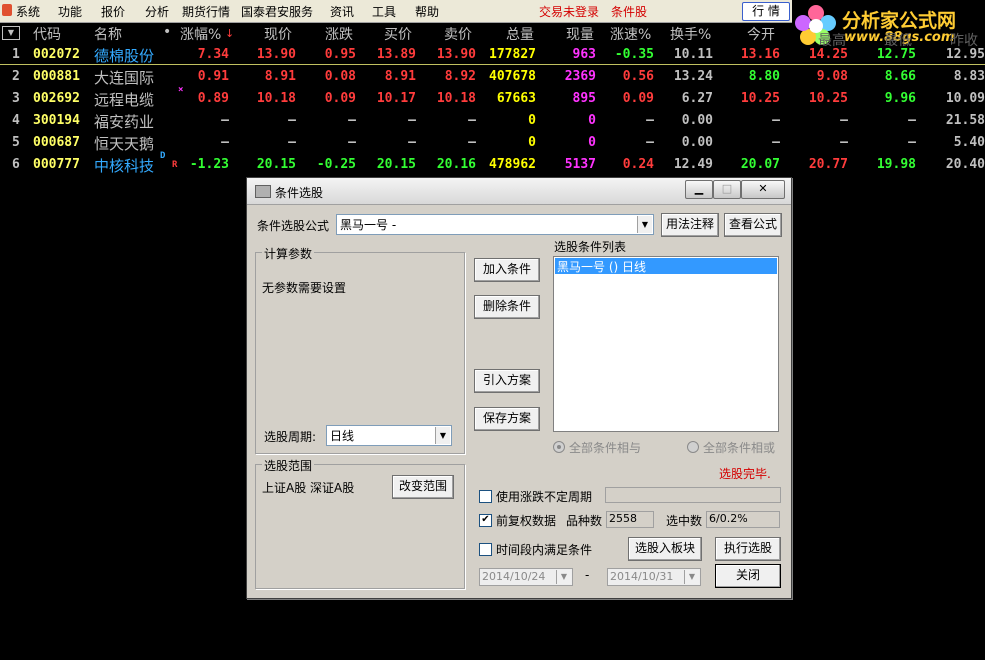 The height and width of the screenshot is (660, 985). I want to click on row-number: 3, so click(16, 98).